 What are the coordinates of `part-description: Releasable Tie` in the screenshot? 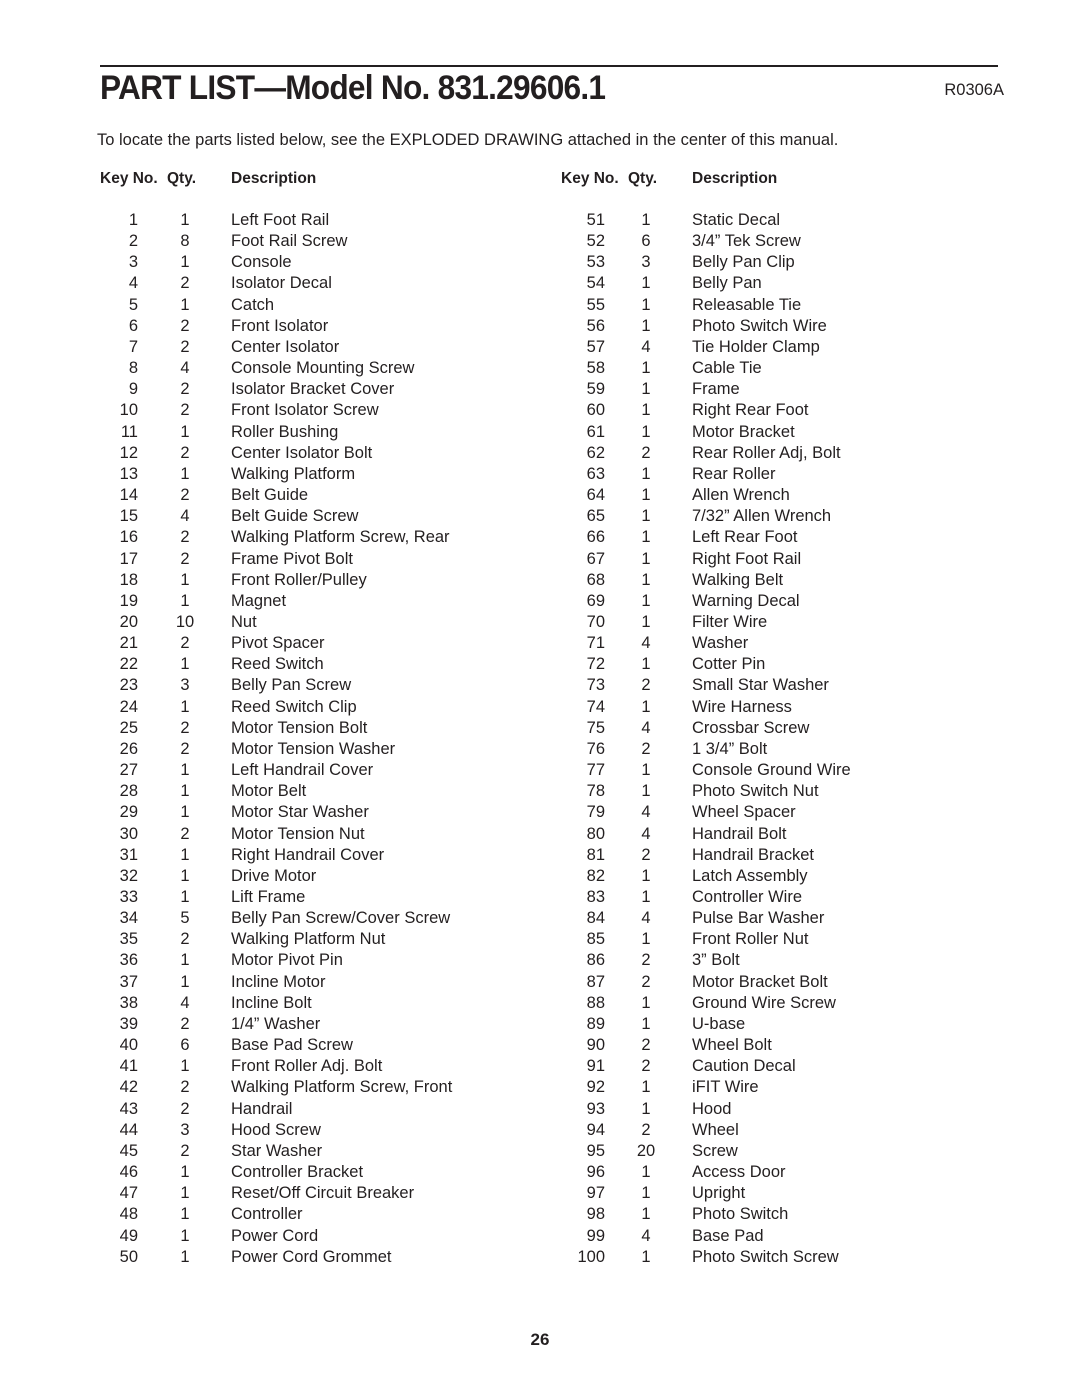 It's located at (747, 304).